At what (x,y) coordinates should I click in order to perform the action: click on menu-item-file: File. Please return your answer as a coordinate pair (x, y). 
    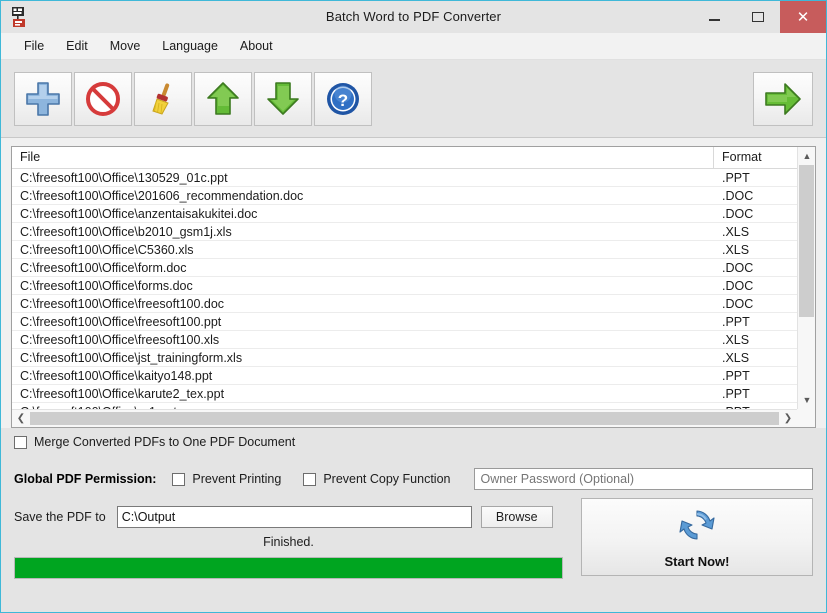
    Looking at the image, I should click on (34, 46).